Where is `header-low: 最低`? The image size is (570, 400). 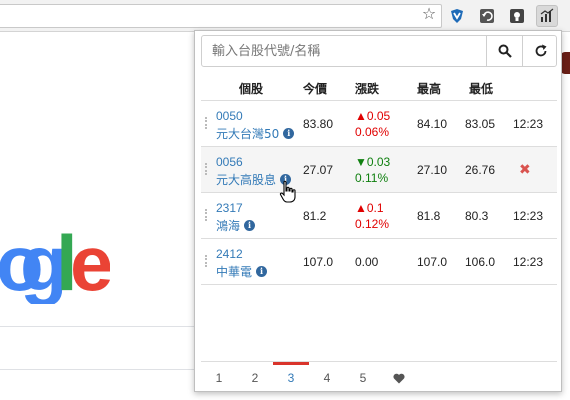 header-low: 最低 is located at coordinates (481, 89).